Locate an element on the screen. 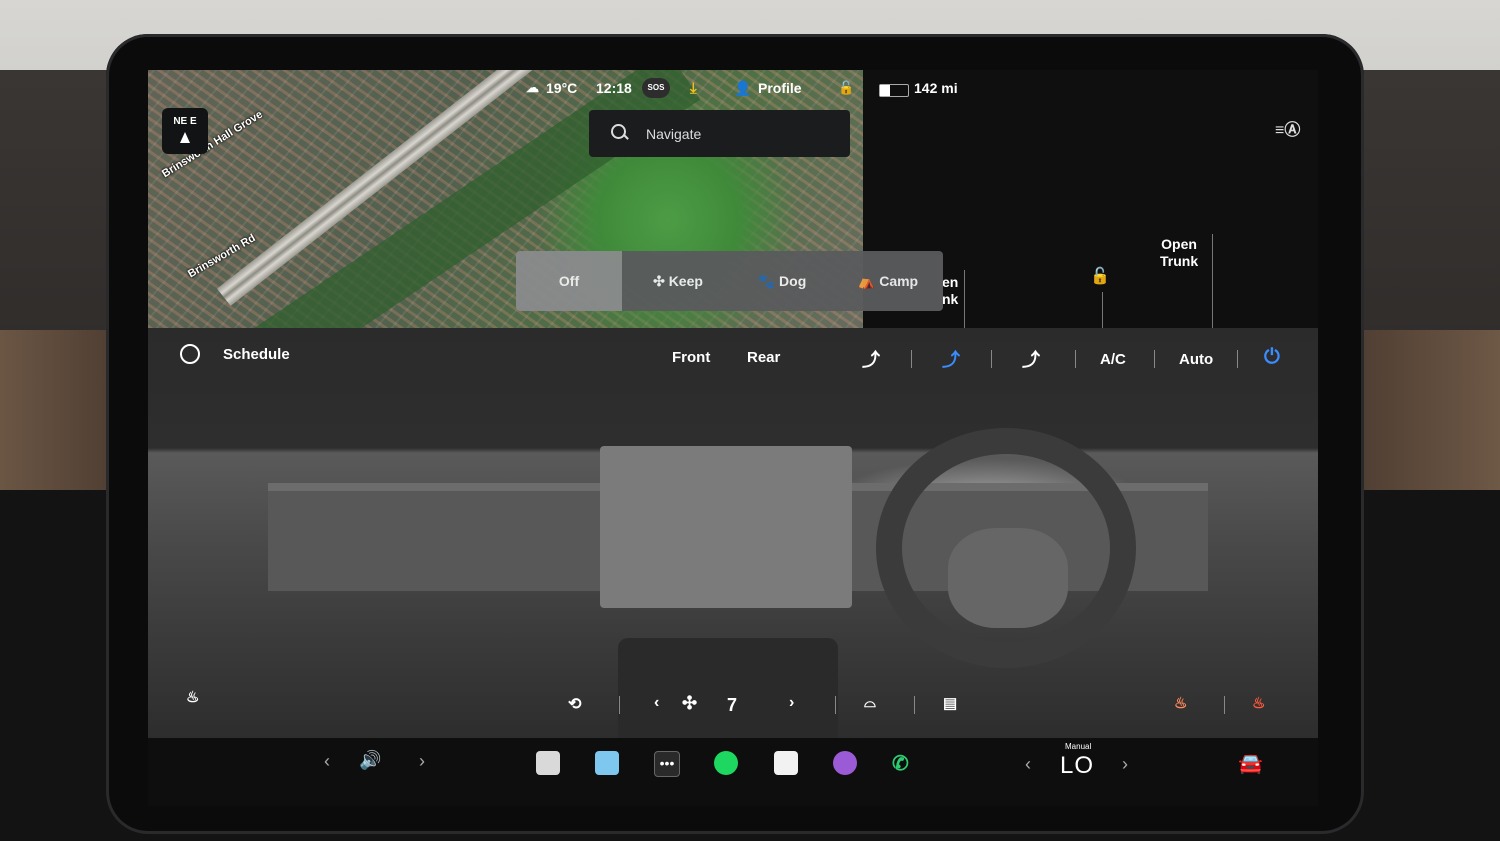 The height and width of the screenshot is (841, 1500). profile-icon: 👤 is located at coordinates (743, 88).